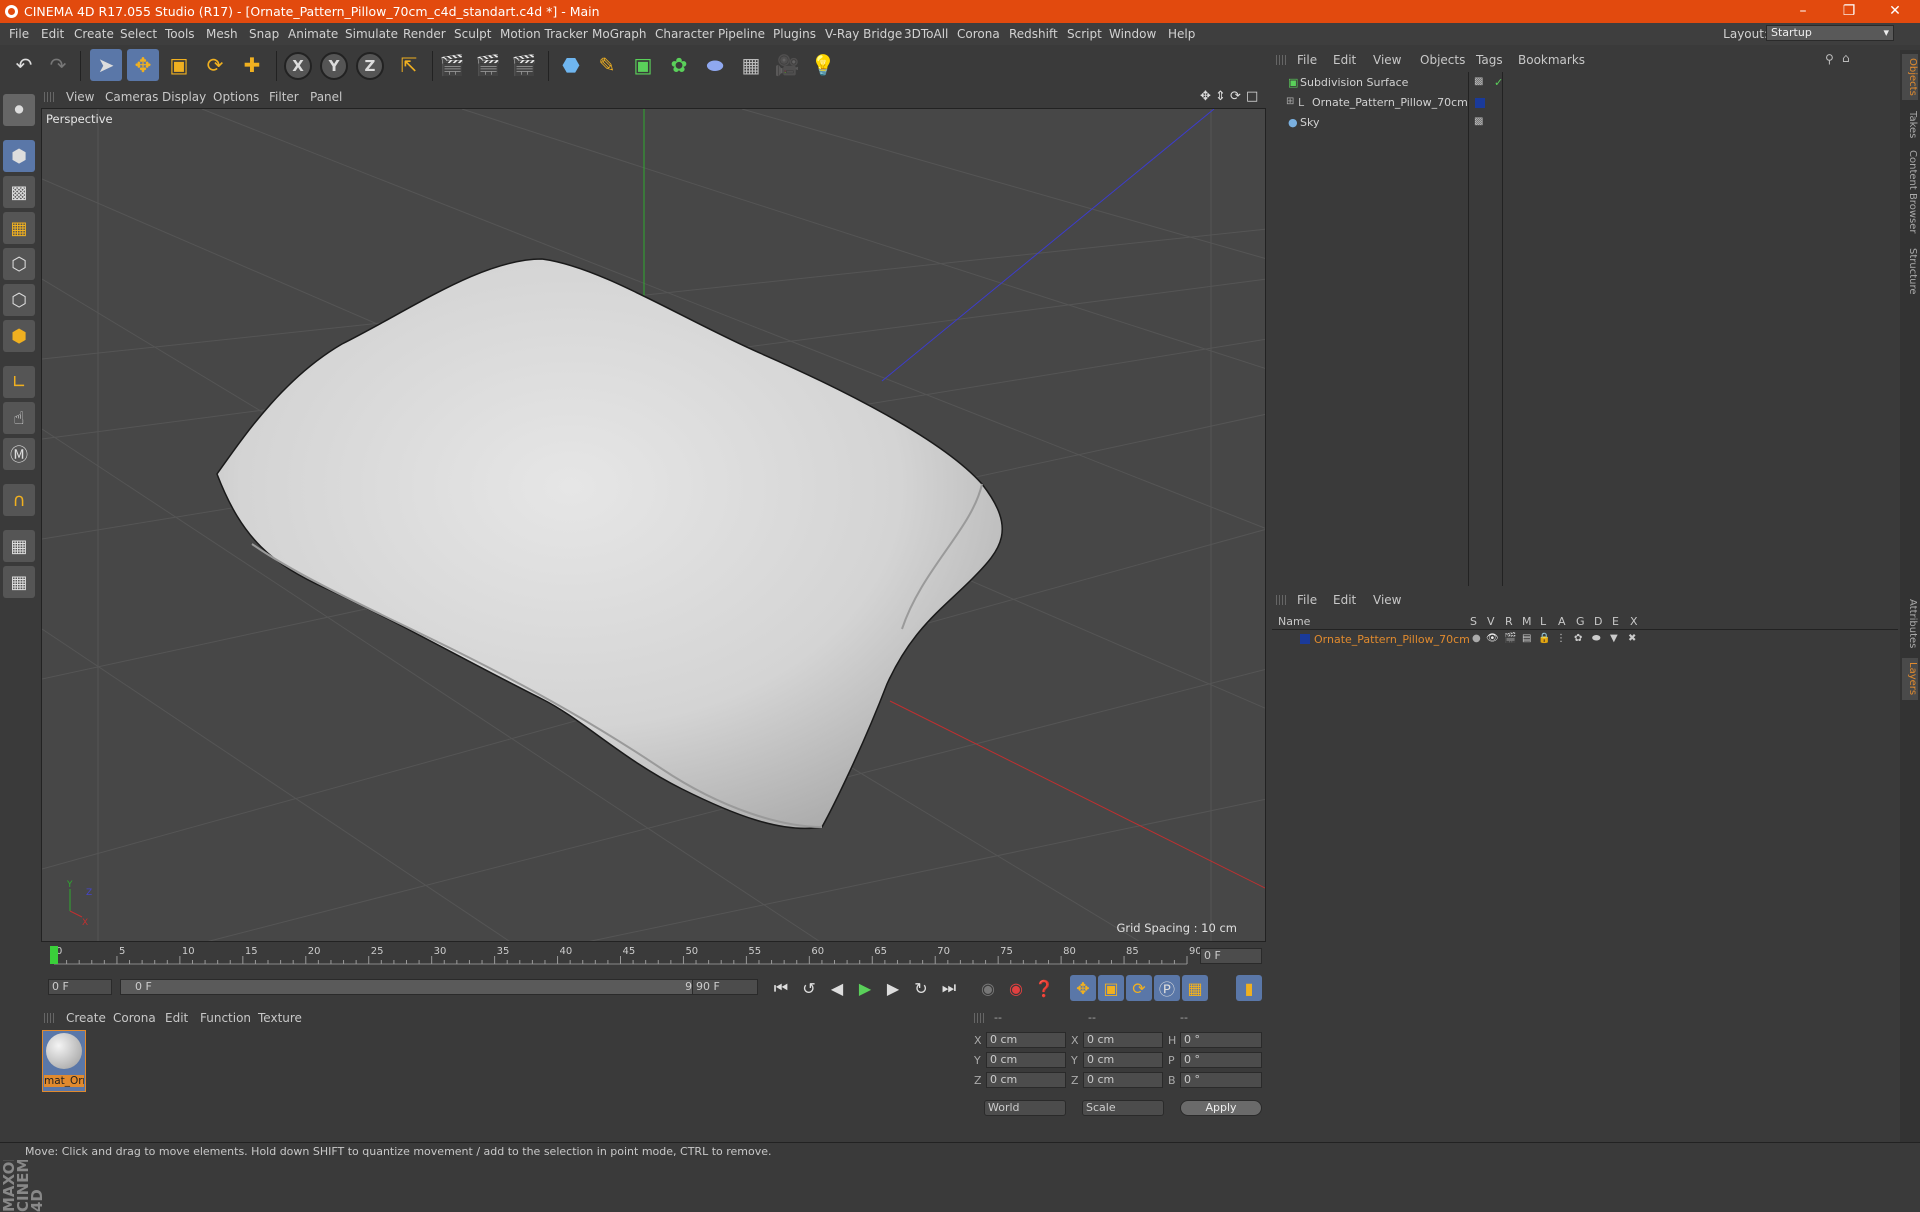 Image resolution: width=1920 pixels, height=1212 pixels. I want to click on viewport-maximize-icon: □, so click(1252, 96).